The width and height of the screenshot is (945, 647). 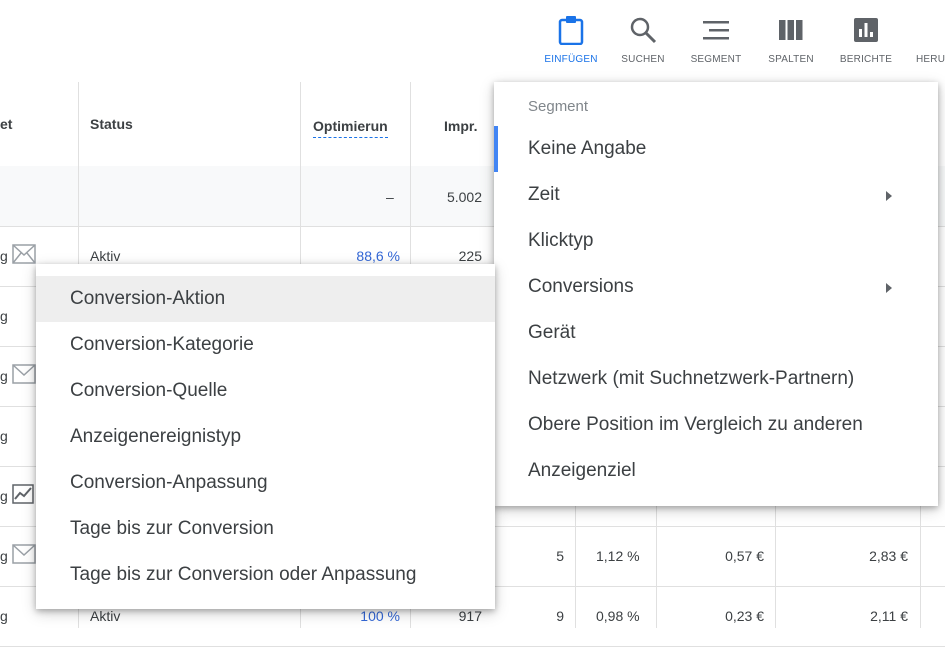 I want to click on columns-label: SPALTEN, so click(x=791, y=59).